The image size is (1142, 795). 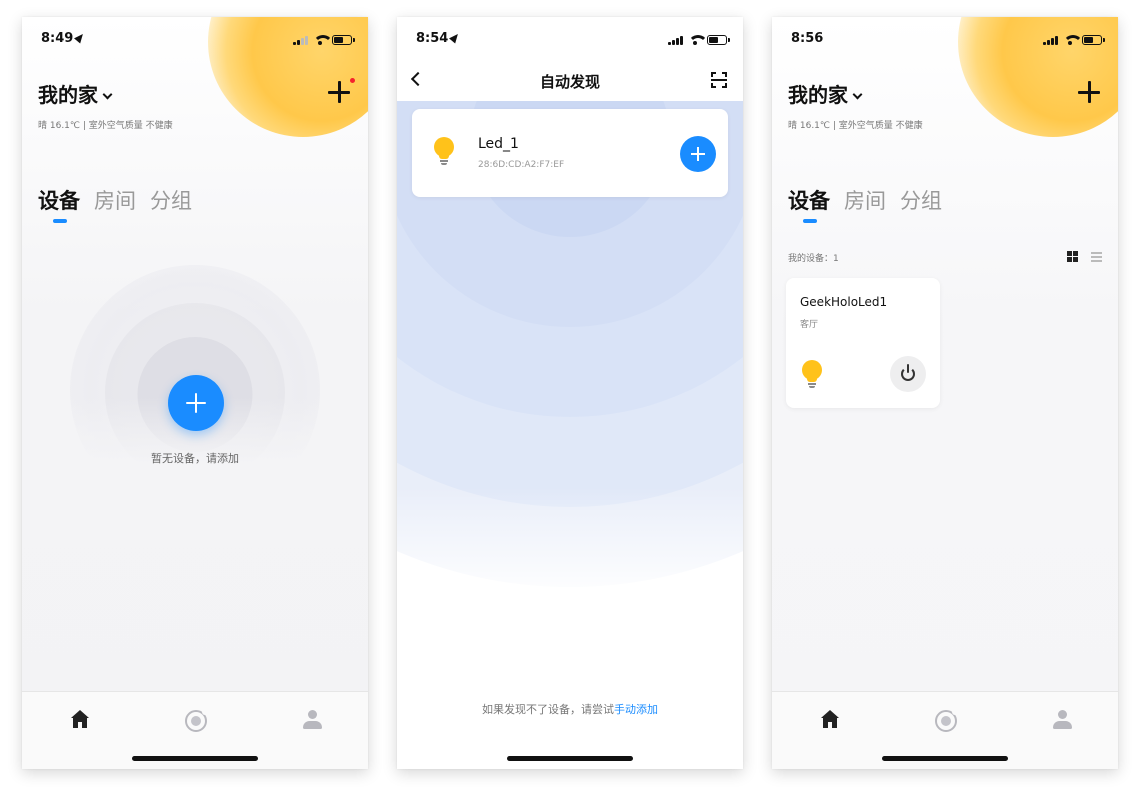 What do you see at coordinates (908, 374) in the screenshot?
I see `power-toggle-button` at bounding box center [908, 374].